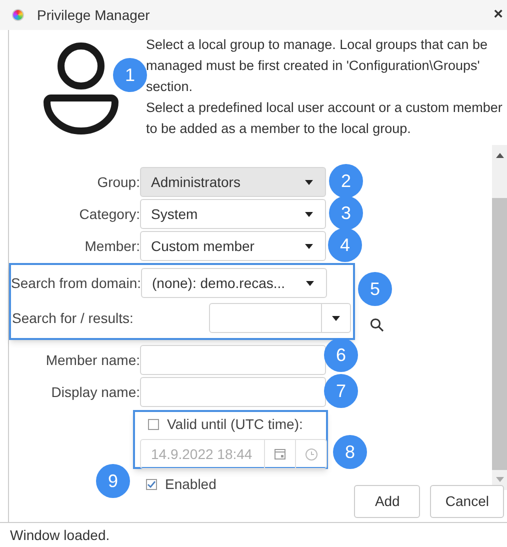 This screenshot has height=547, width=507. I want to click on callout-badge: 4, so click(345, 245).